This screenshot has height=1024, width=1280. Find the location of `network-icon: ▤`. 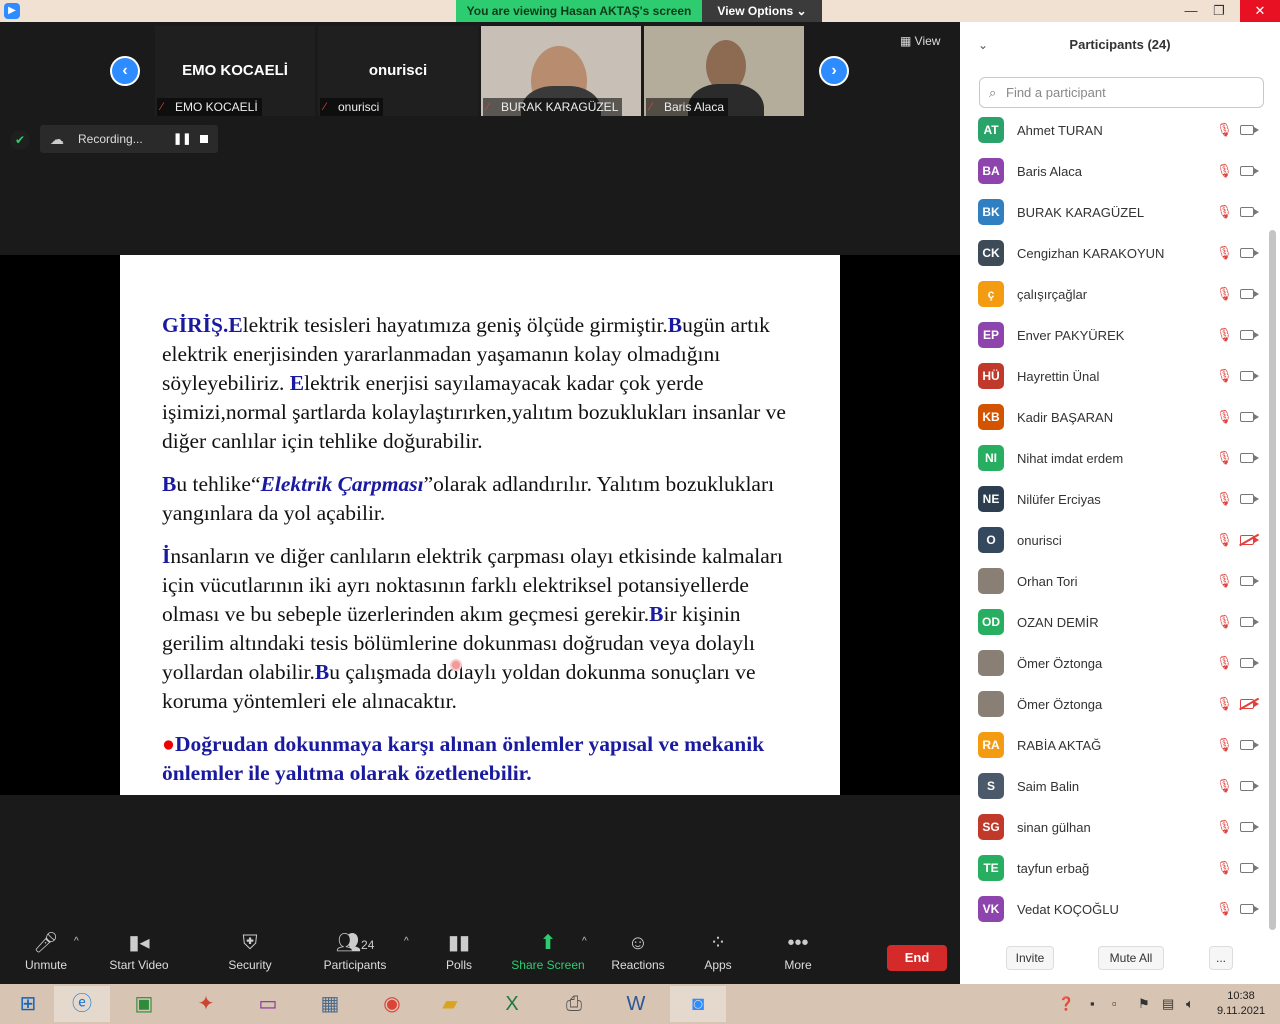

network-icon: ▤ is located at coordinates (1168, 1004).